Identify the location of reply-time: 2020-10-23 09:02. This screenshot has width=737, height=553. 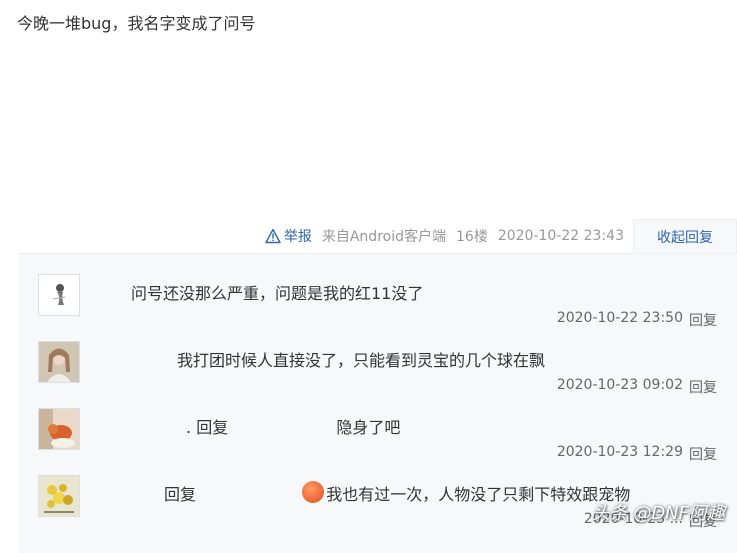
(619, 385).